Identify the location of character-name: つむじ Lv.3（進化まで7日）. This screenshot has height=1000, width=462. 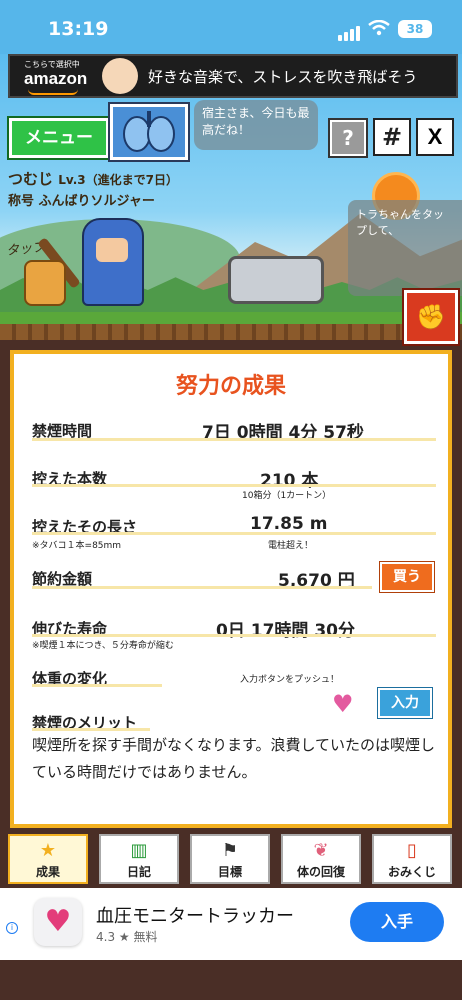
(93, 178).